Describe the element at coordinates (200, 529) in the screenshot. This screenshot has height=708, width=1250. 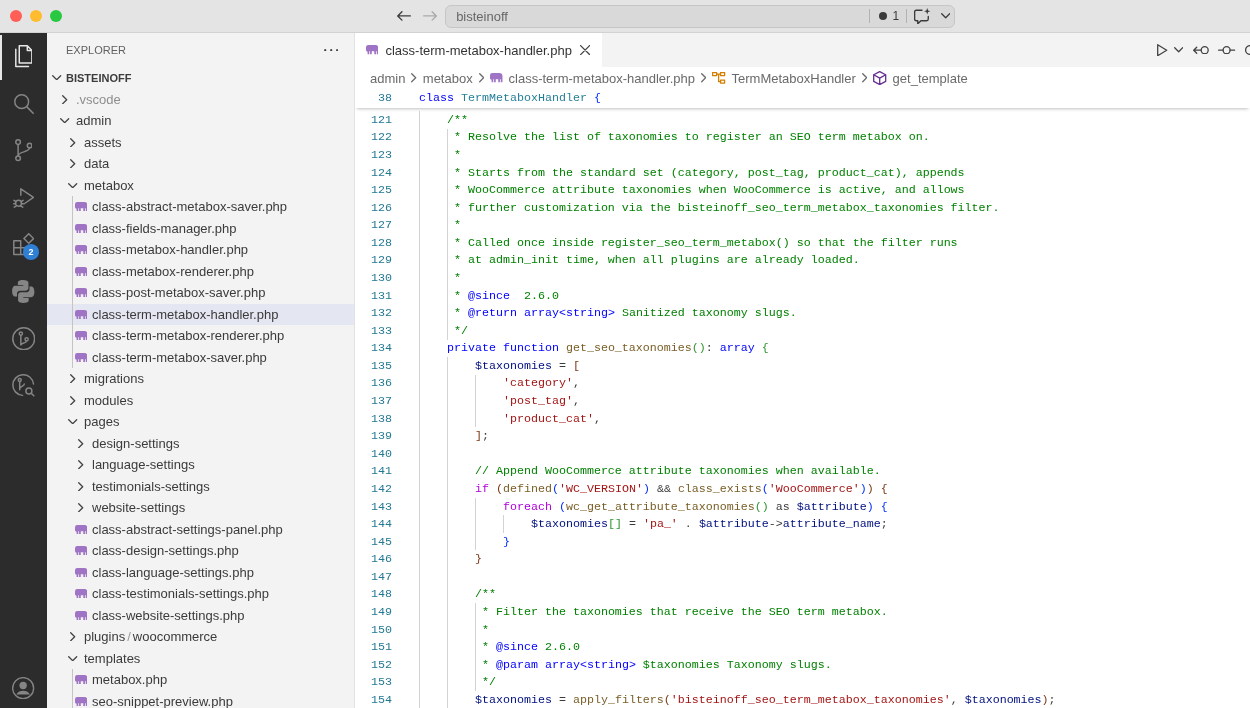
I see `file-item: class-abstract-settings-panel.php` at that location.